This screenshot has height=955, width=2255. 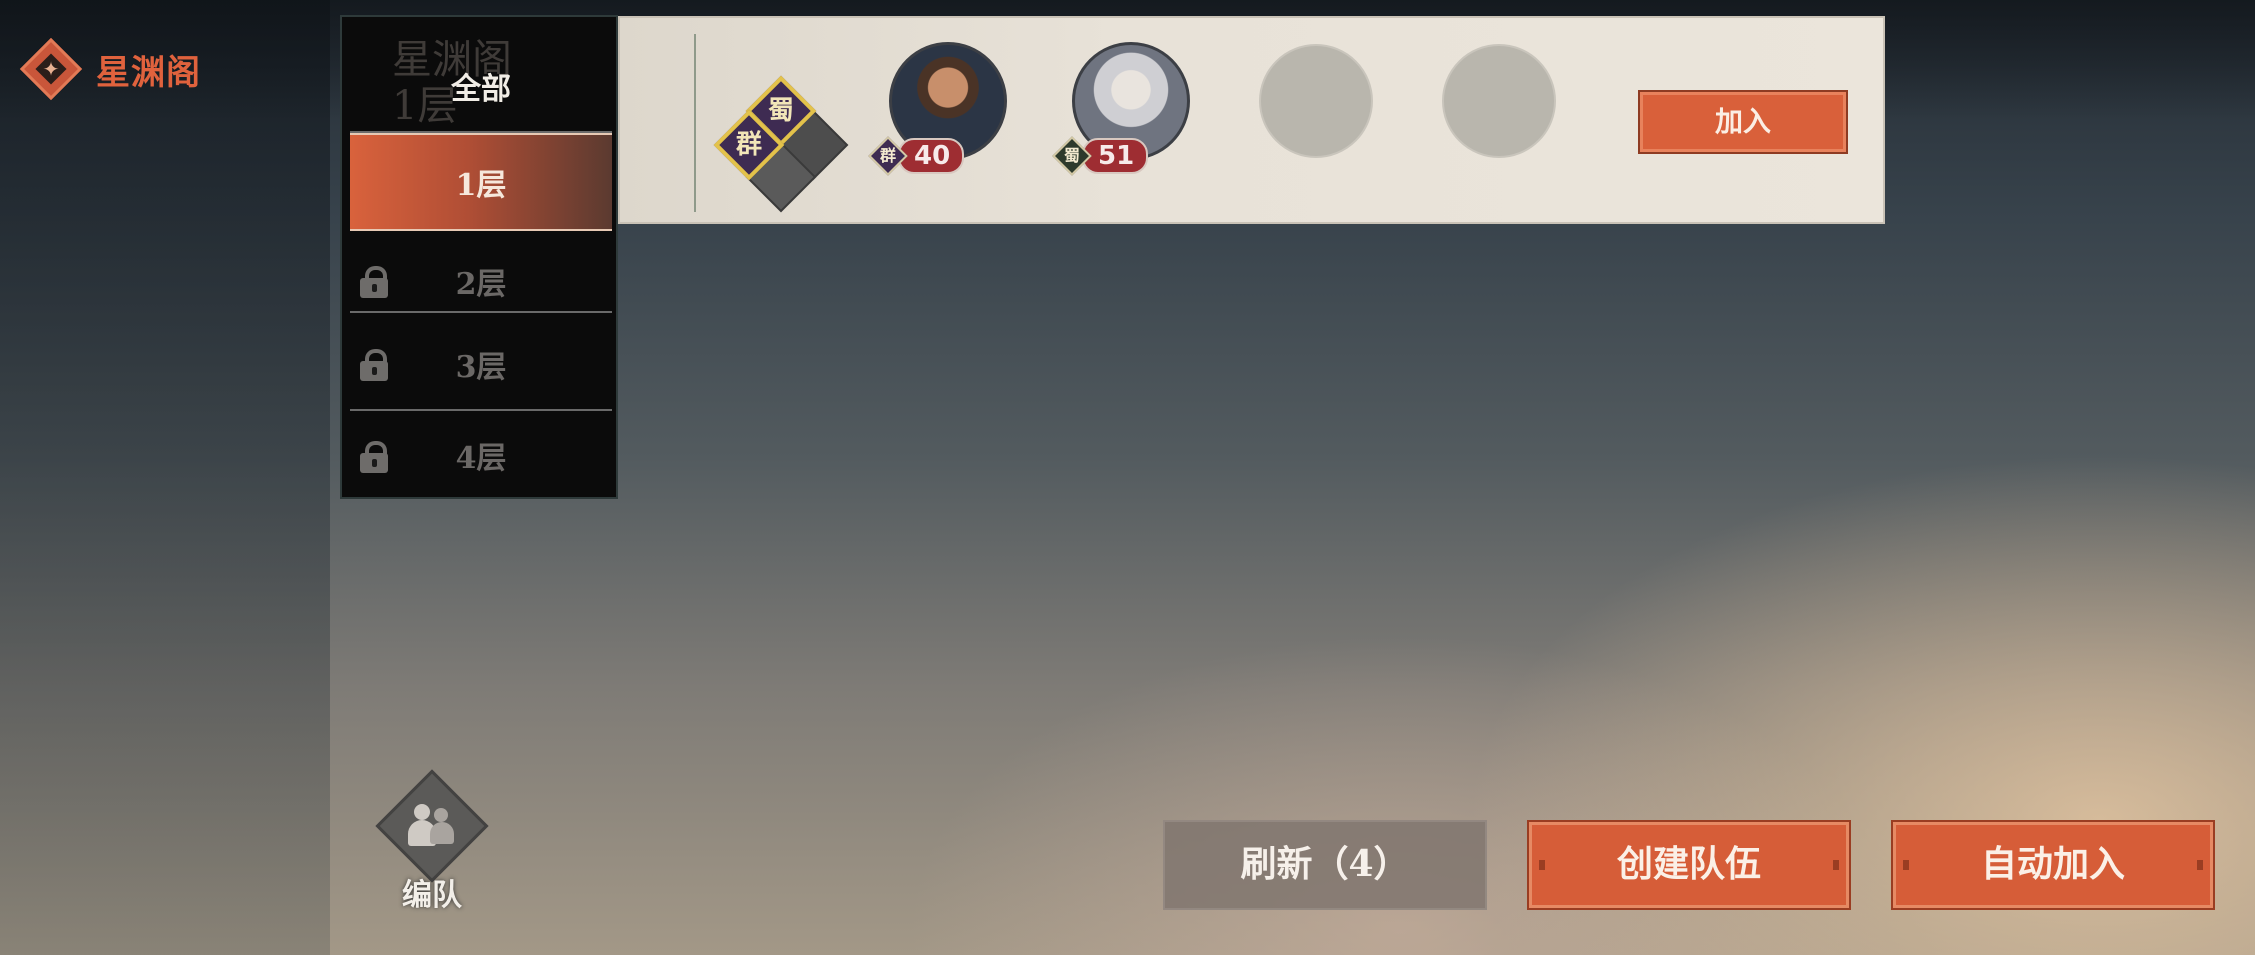 I want to click on app-header: ✦ 星渊阁, so click(x=109, y=69).